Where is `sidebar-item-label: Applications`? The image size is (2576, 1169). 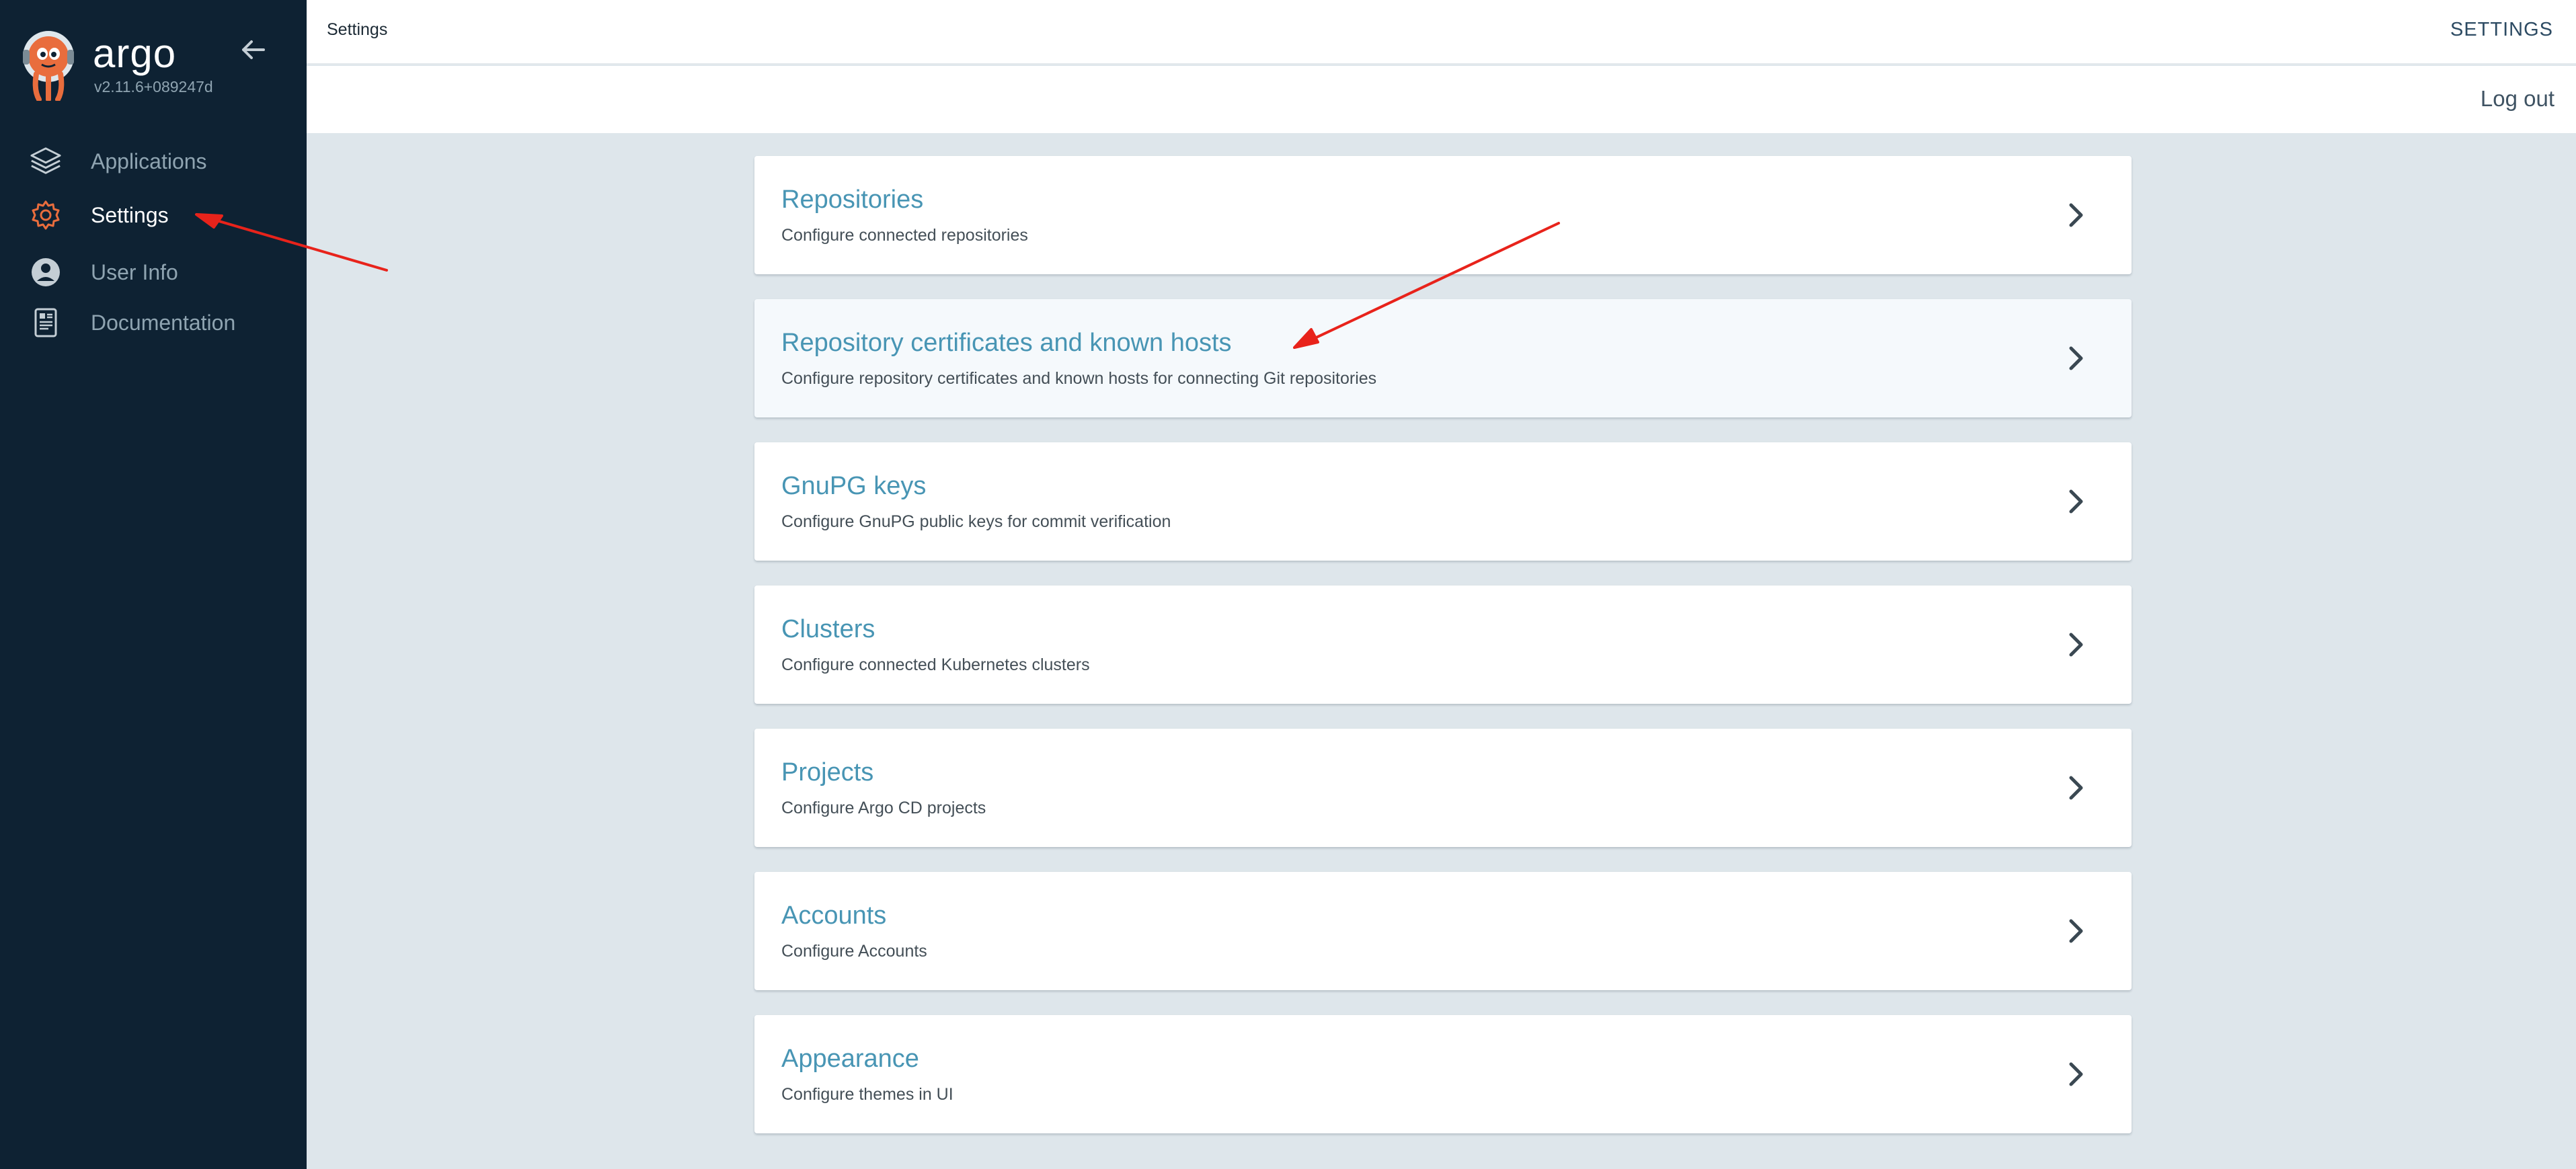
sidebar-item-label: Applications is located at coordinates (149, 161).